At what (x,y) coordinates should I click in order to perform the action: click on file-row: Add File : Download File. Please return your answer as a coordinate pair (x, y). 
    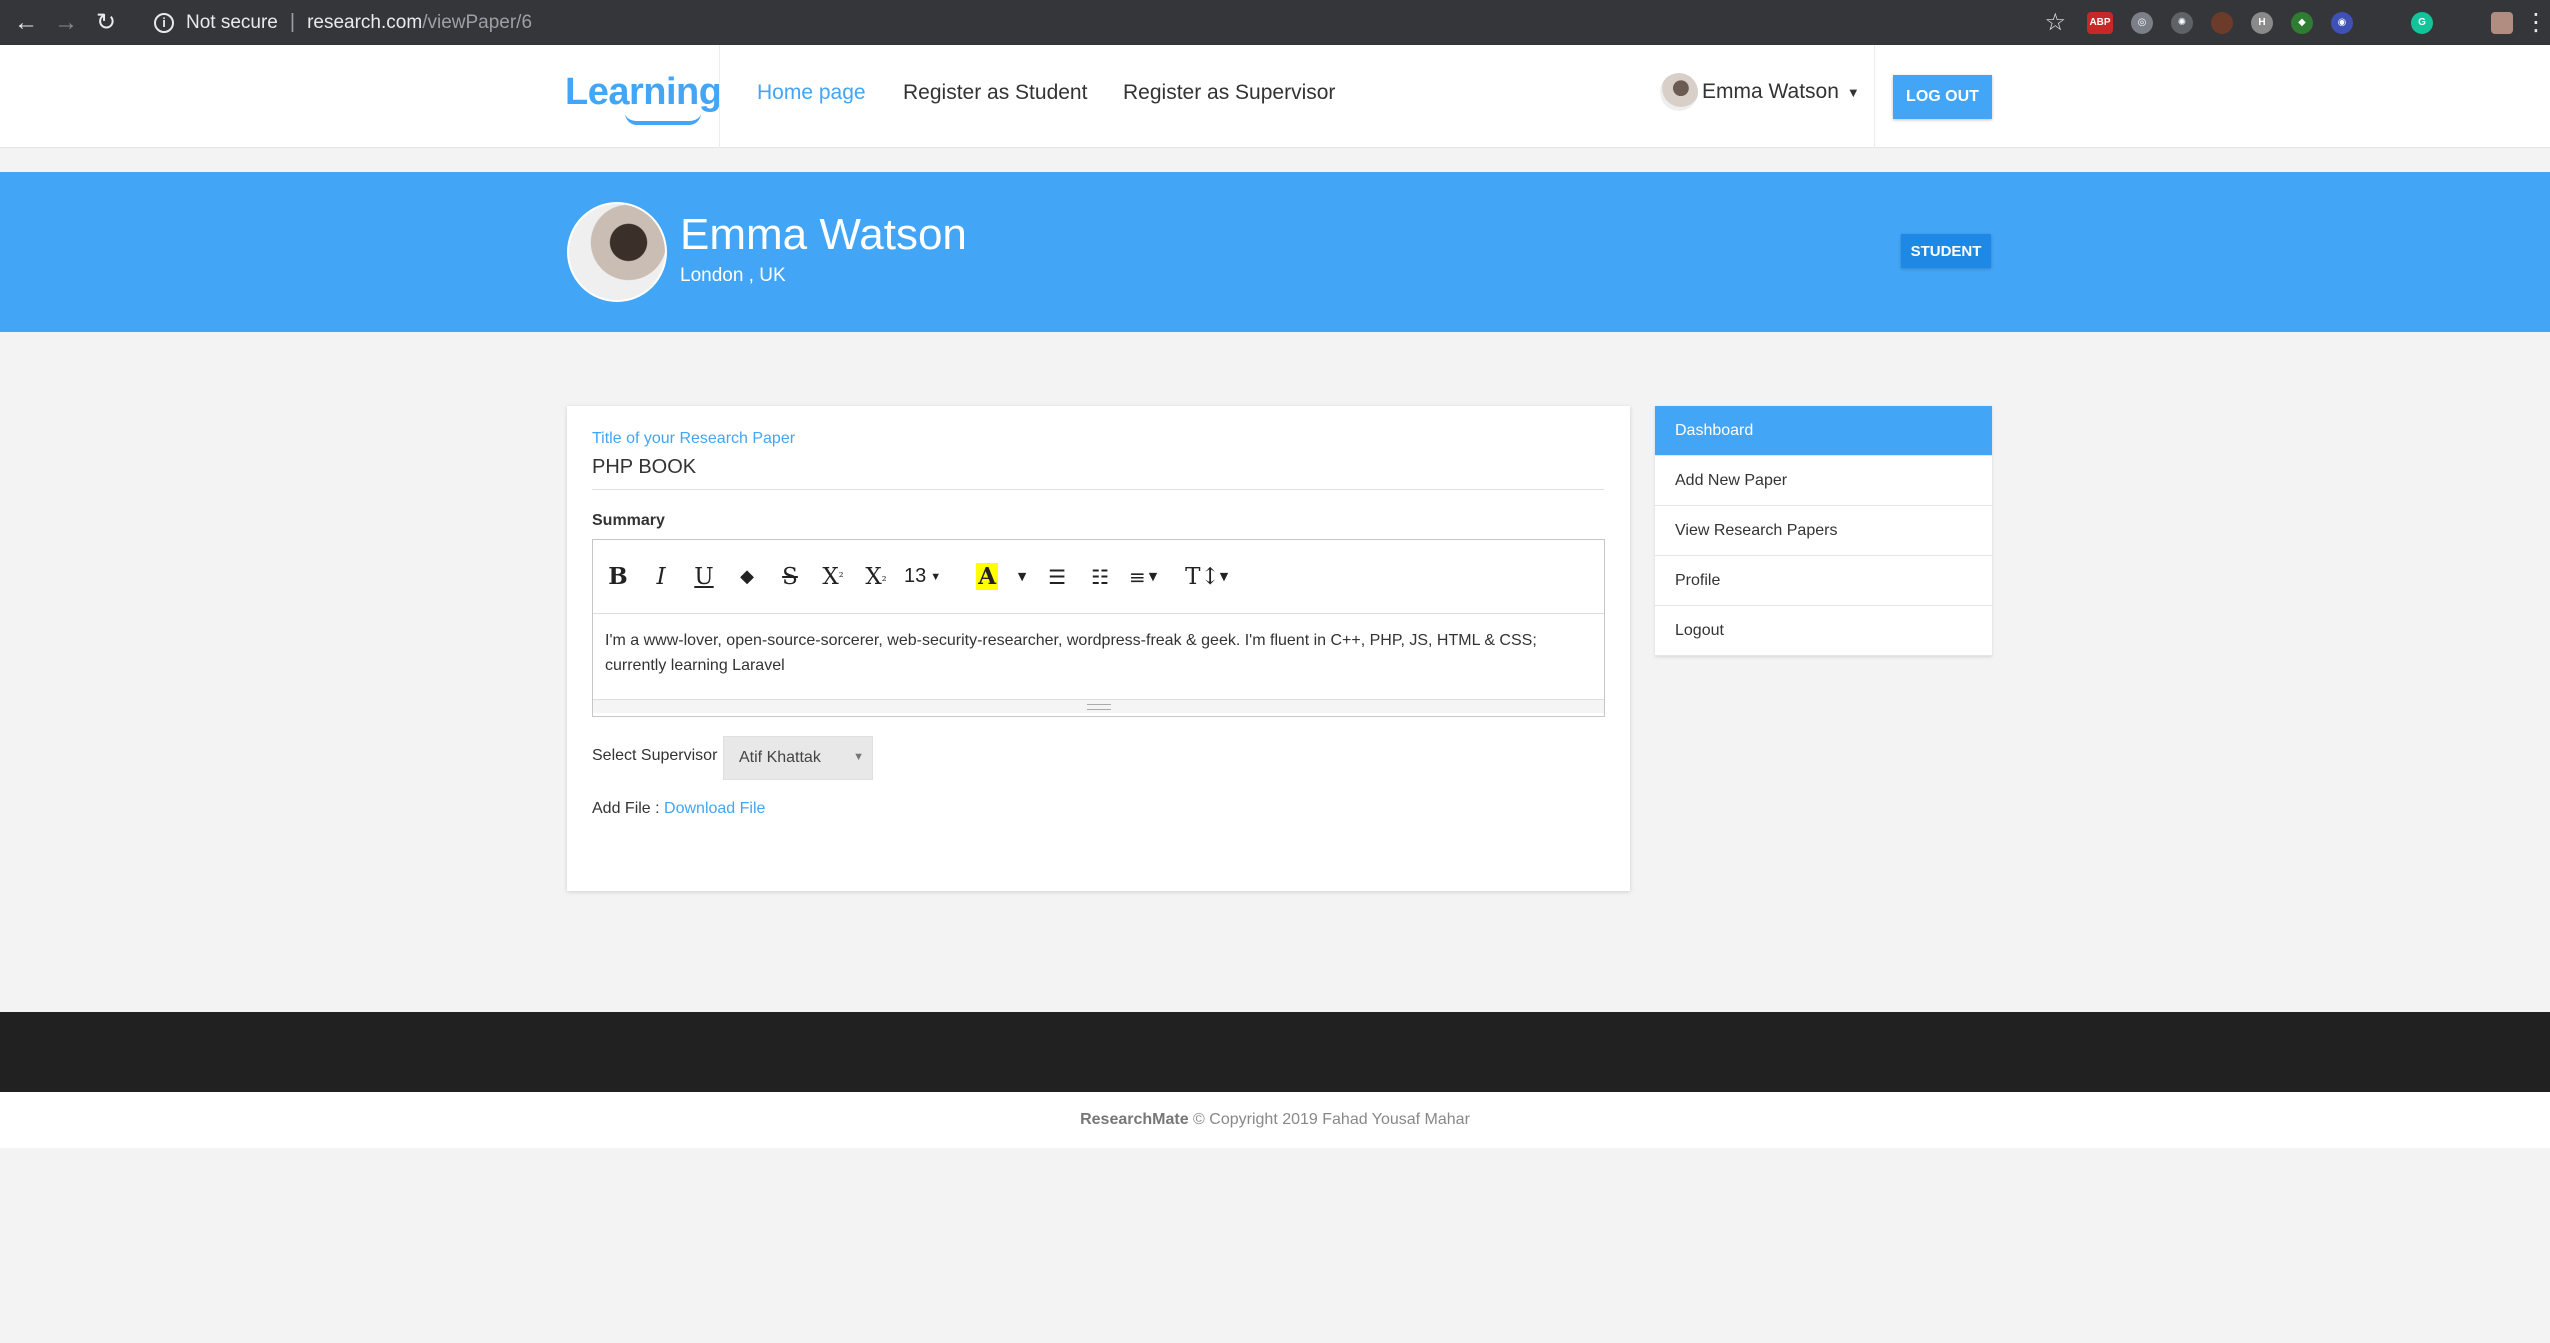
    Looking at the image, I should click on (678, 809).